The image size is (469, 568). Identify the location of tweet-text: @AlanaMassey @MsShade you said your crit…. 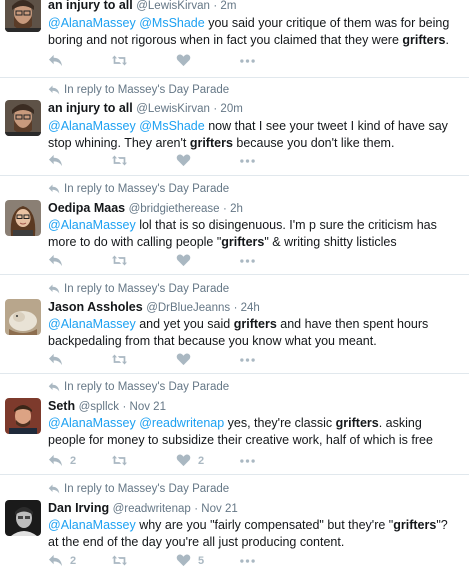
(254, 32).